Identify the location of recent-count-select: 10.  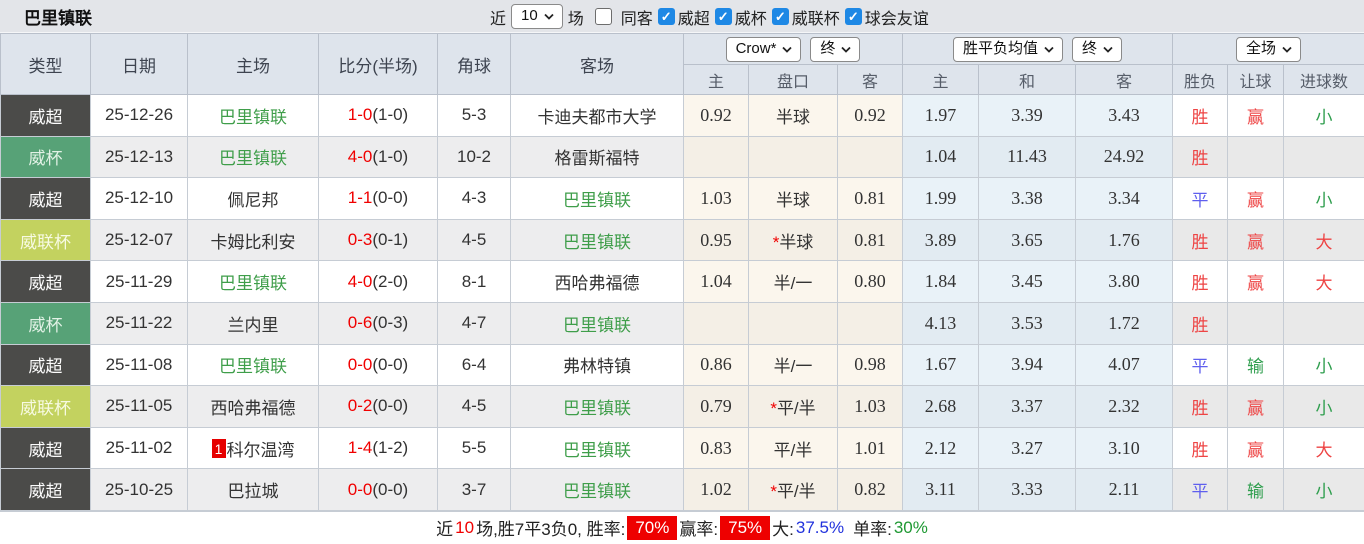
(537, 16).